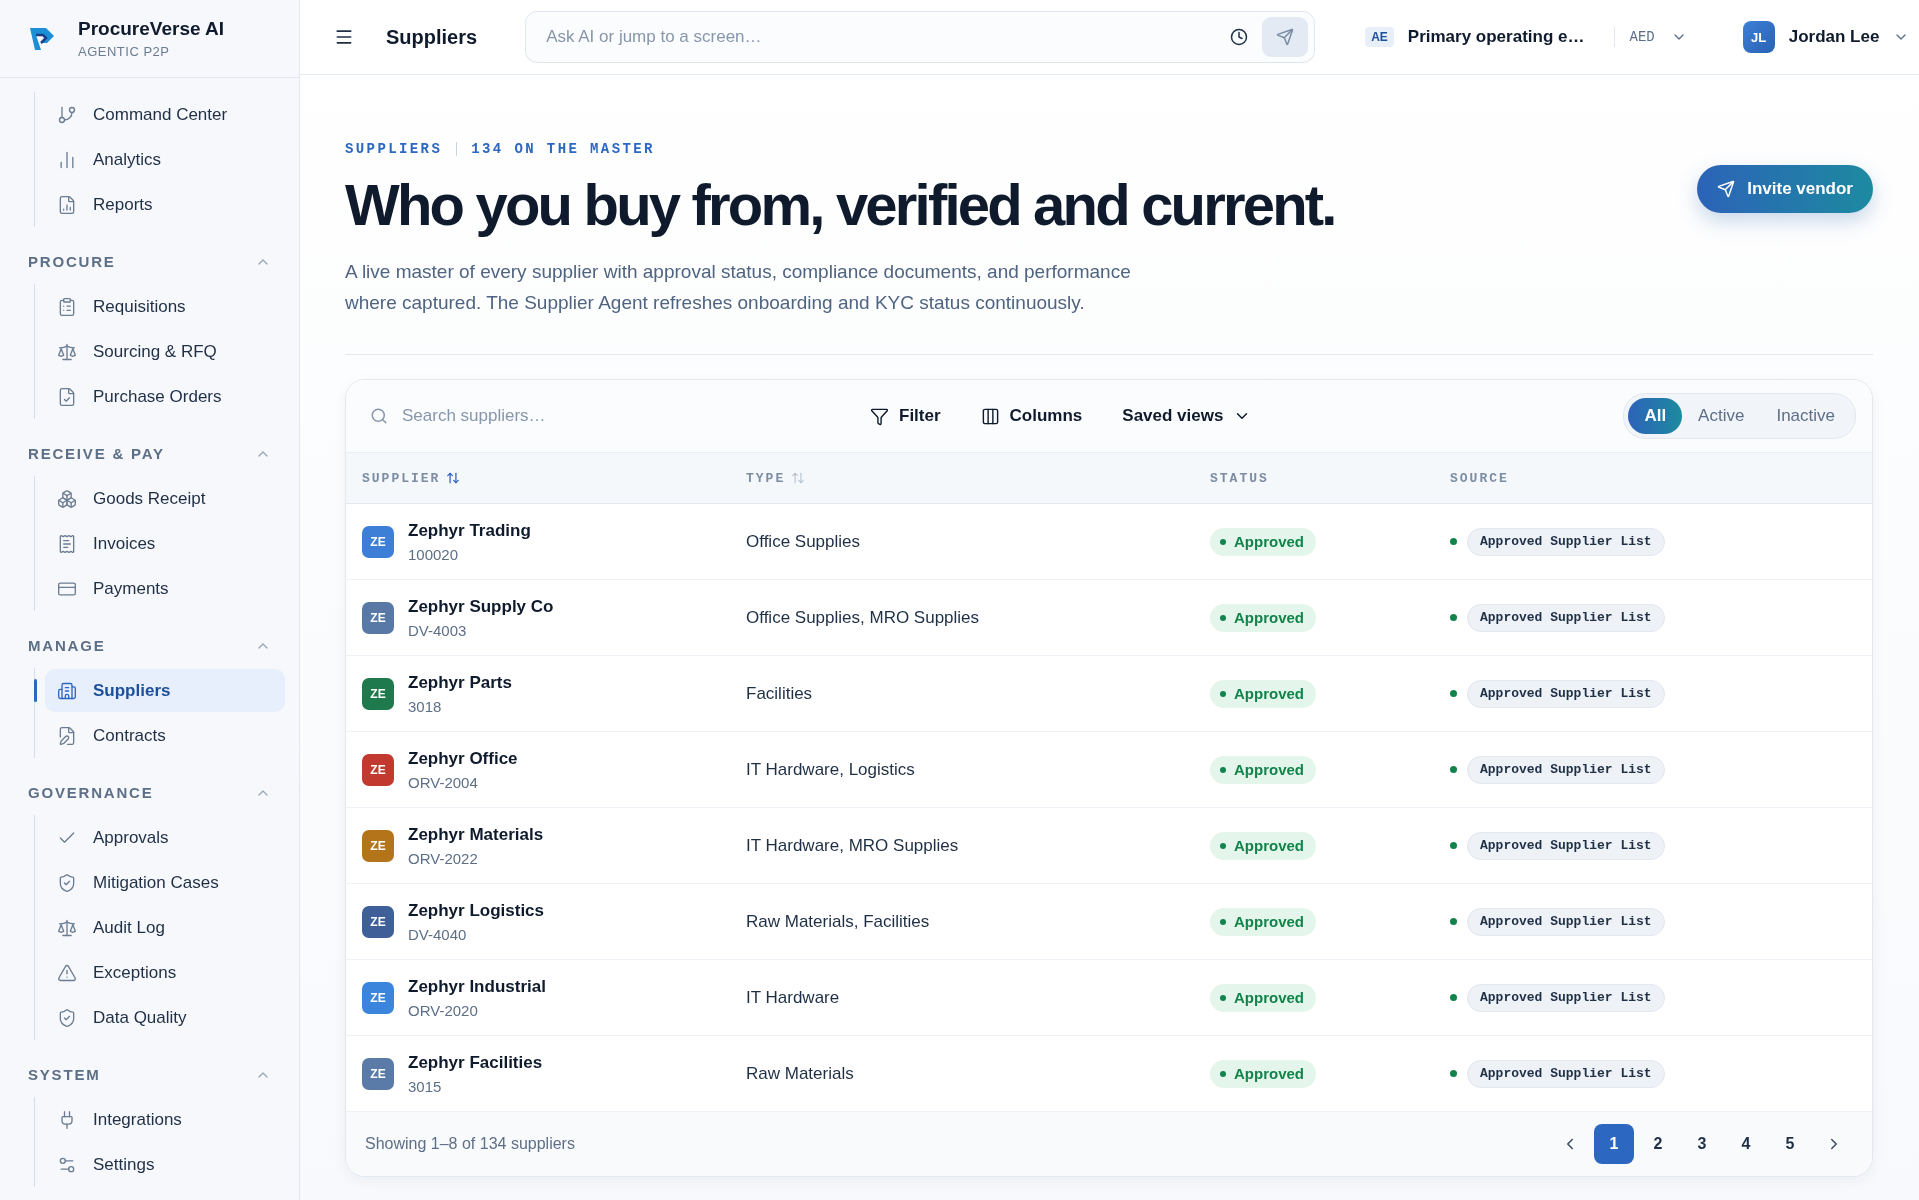 Image resolution: width=1919 pixels, height=1200 pixels. Describe the element at coordinates (156, 255) in the screenshot. I see `sidebar-section-header: PROCURE` at that location.